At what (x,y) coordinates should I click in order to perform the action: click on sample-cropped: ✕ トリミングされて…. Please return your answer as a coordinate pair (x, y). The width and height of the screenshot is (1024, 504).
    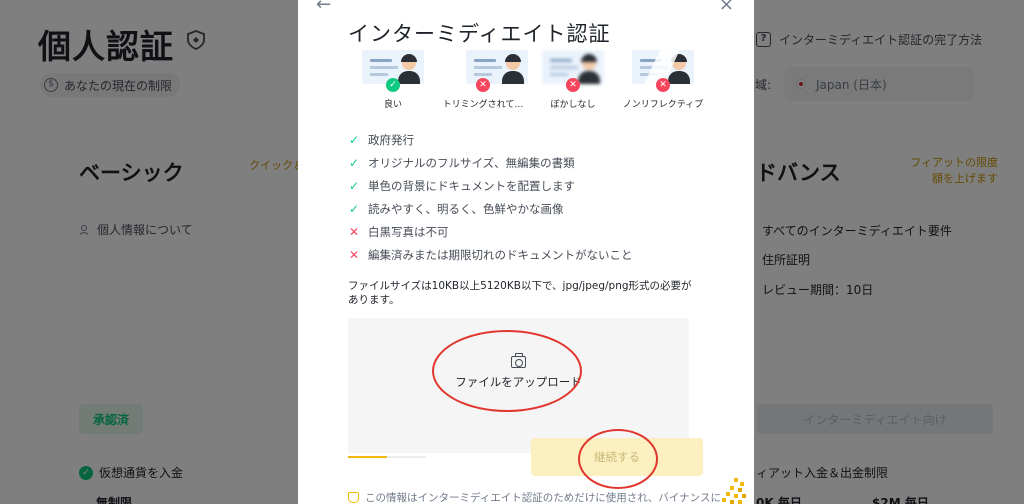
    Looking at the image, I should click on (483, 80).